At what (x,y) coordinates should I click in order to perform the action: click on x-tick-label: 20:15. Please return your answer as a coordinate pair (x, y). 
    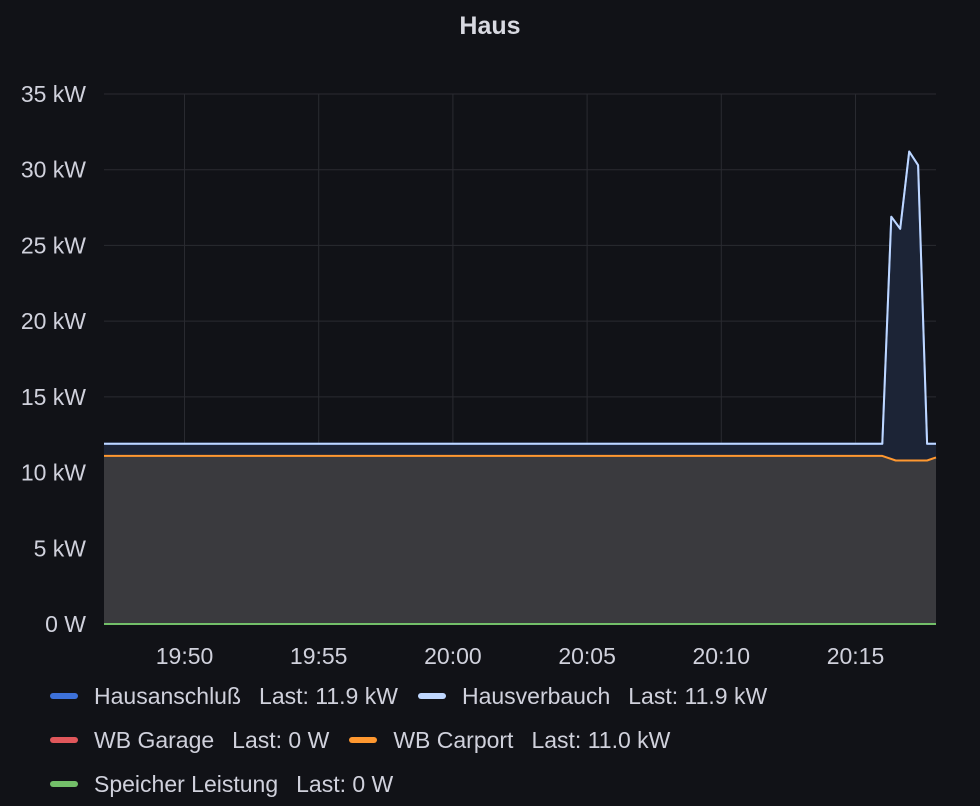
    Looking at the image, I should click on (856, 656).